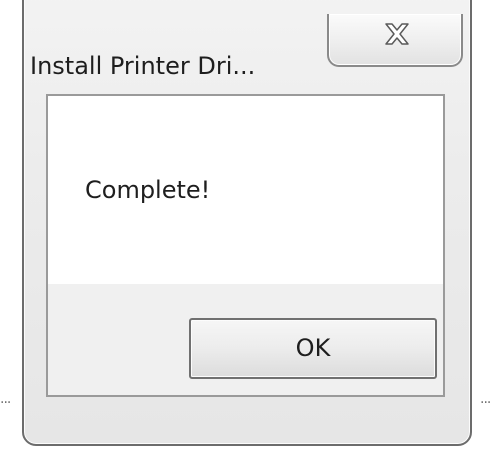 The image size is (491, 450). I want to click on close-icon, so click(397, 34).